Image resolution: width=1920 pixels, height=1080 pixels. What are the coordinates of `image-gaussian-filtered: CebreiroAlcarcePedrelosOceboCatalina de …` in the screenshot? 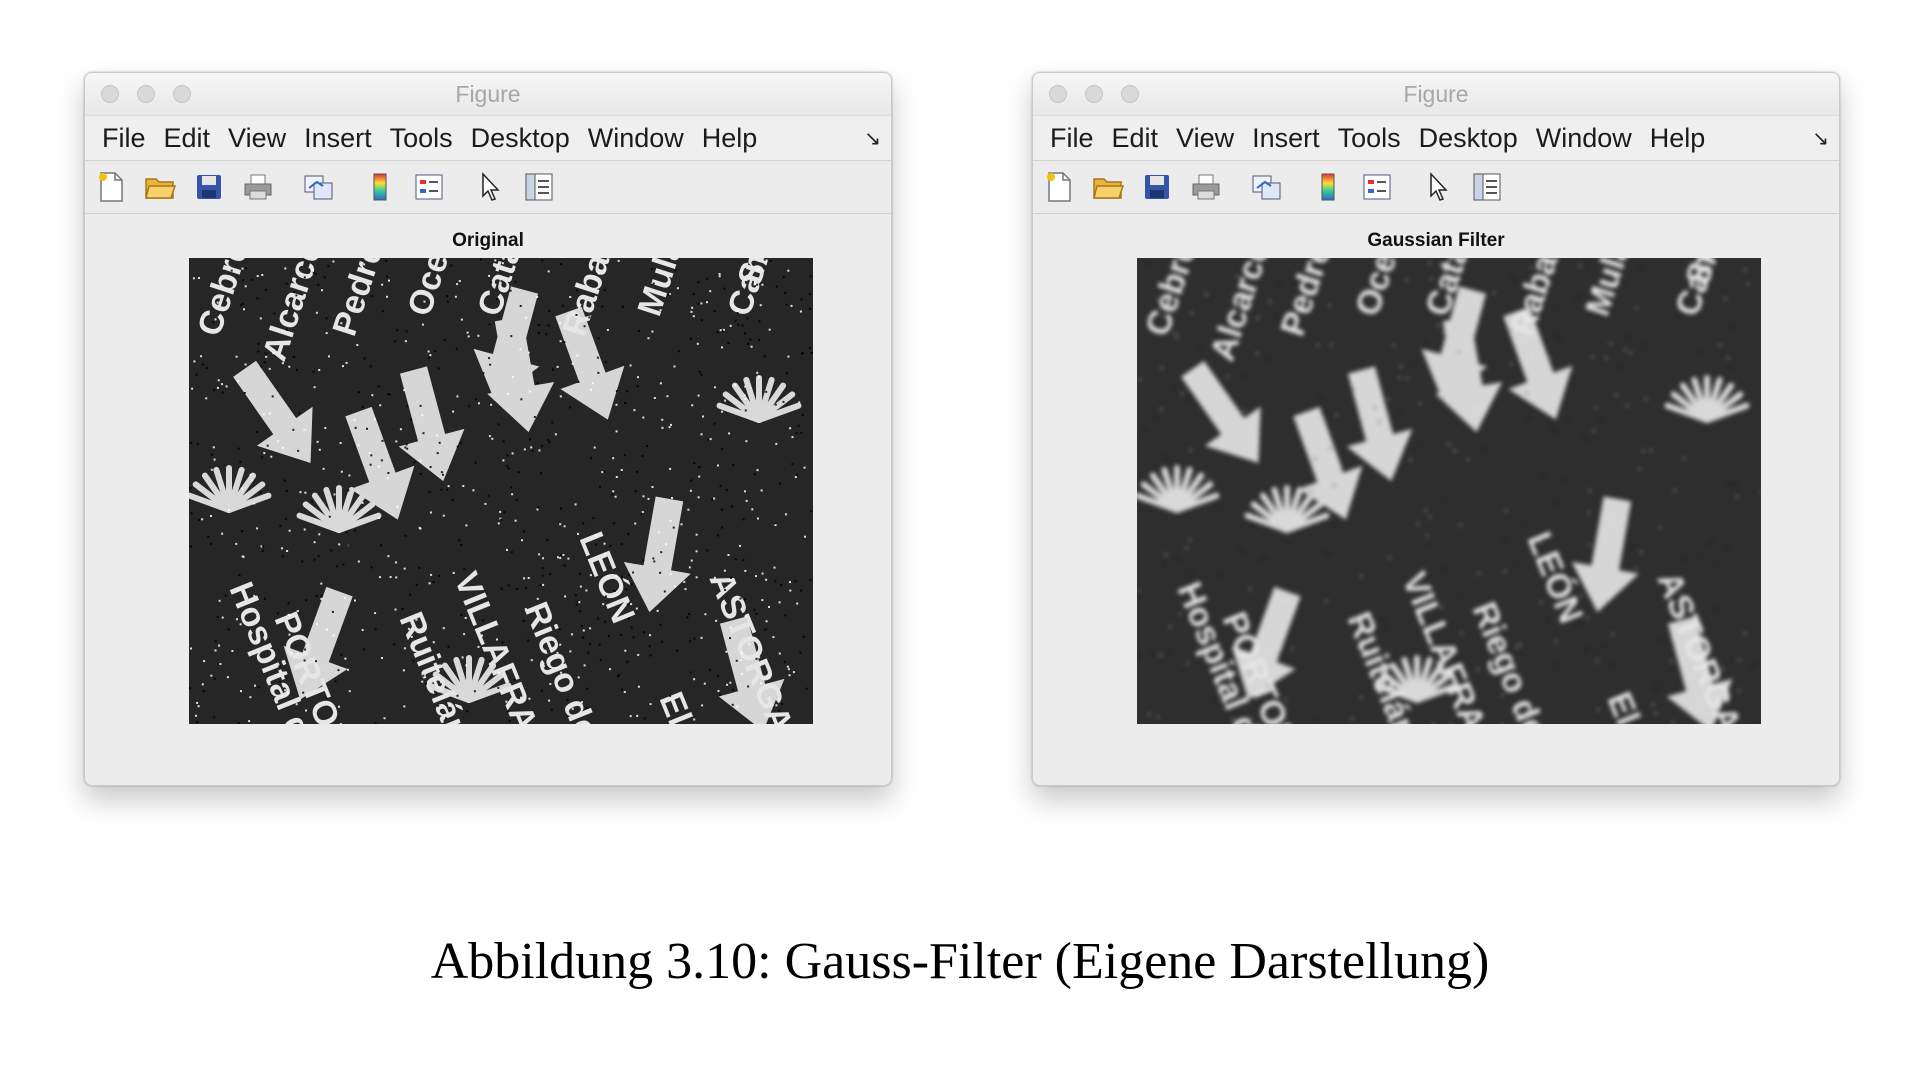 It's located at (1449, 491).